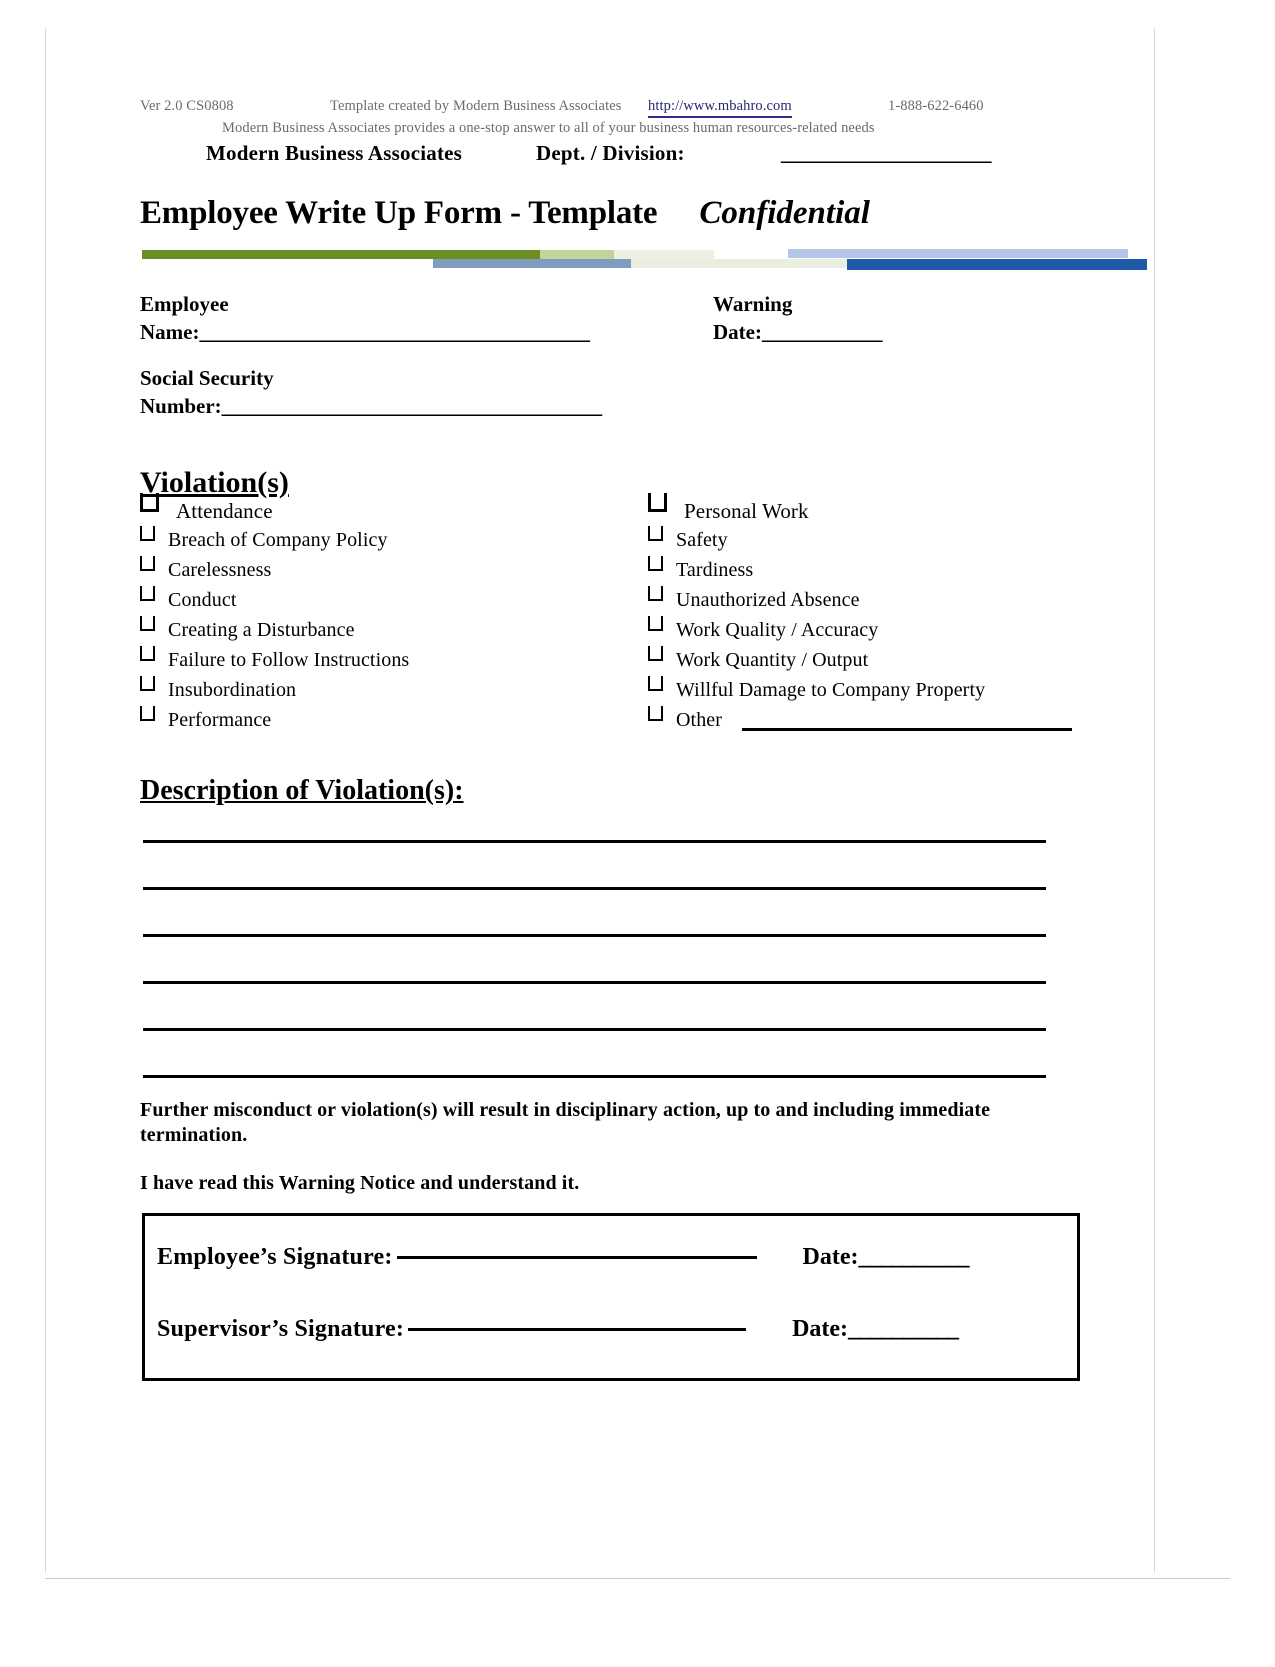 The height and width of the screenshot is (1667, 1275). I want to click on employee-name-label-line2: Name:, so click(170, 332).